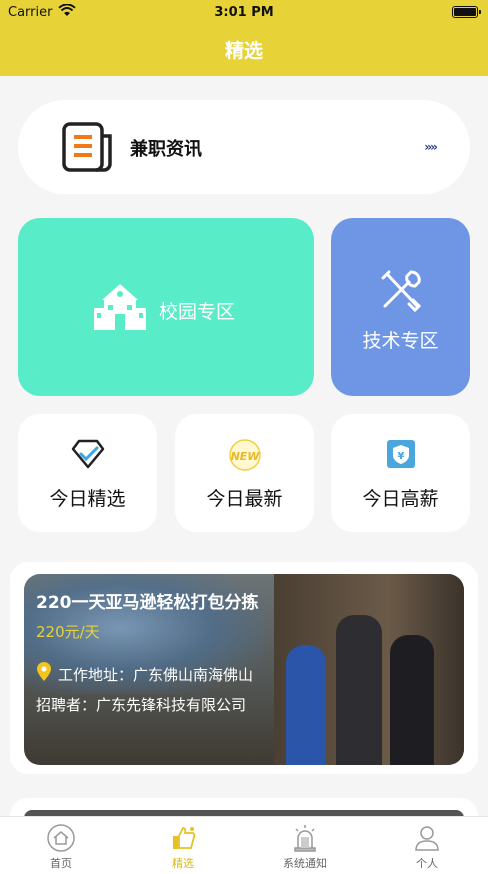  What do you see at coordinates (400, 341) in the screenshot?
I see `tech-zone-label: 技术专区` at bounding box center [400, 341].